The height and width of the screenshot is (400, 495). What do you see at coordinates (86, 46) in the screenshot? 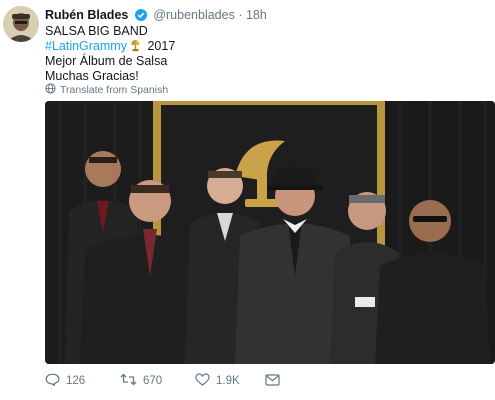
I see `hashtag-link: #LatinGrammy` at bounding box center [86, 46].